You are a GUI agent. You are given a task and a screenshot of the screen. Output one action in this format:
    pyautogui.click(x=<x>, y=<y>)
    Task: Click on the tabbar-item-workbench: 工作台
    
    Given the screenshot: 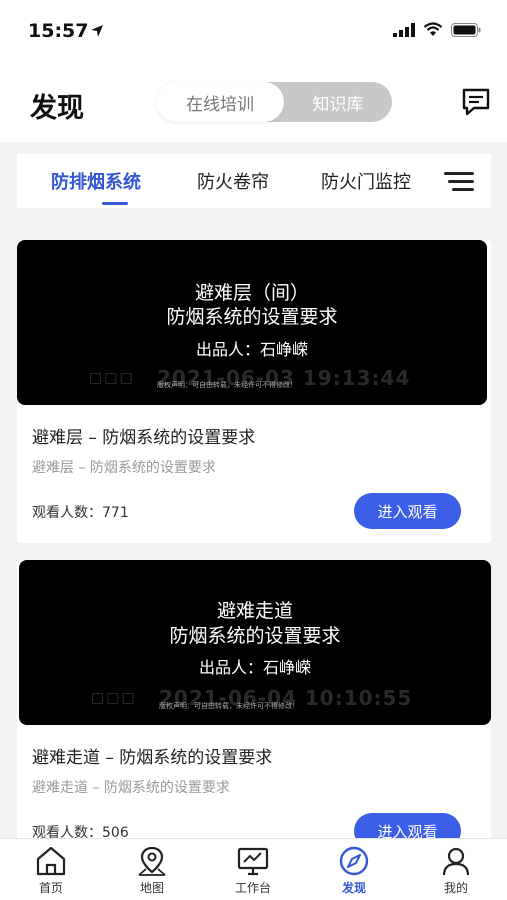 What is the action you would take?
    pyautogui.click(x=253, y=870)
    